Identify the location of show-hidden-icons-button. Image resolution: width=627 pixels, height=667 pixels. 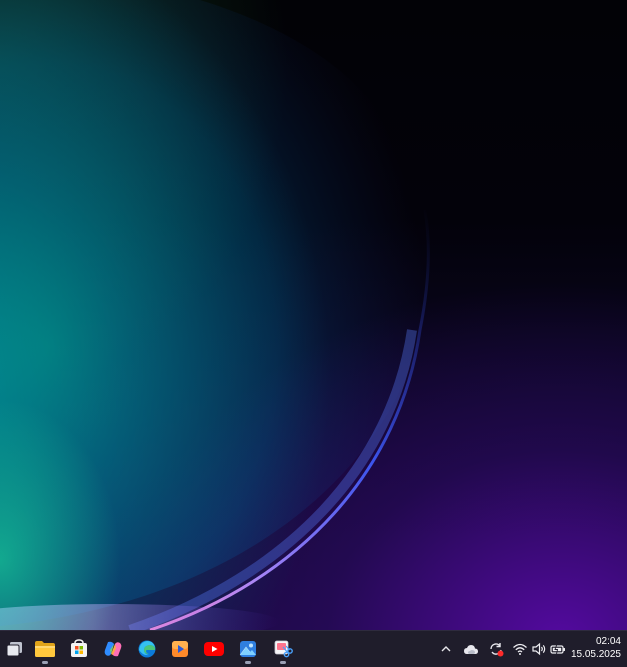
(446, 649).